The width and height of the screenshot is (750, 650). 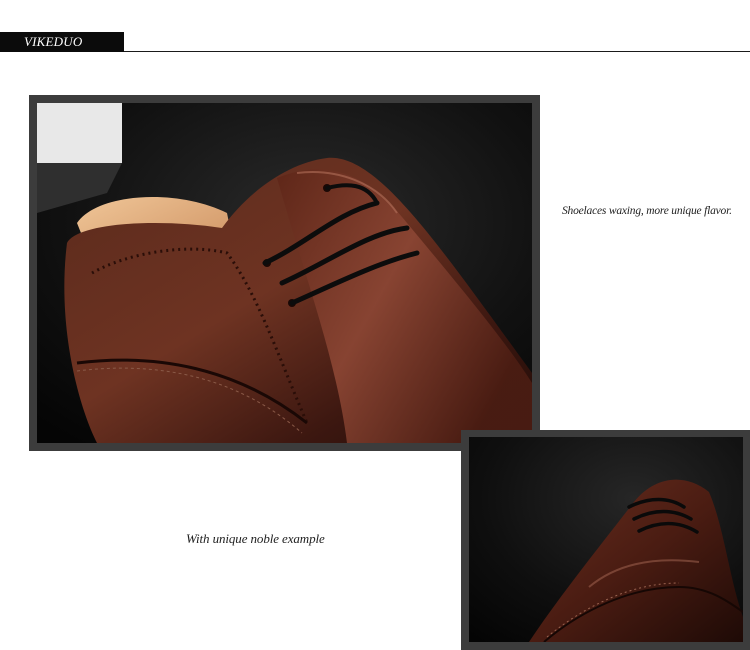 What do you see at coordinates (647, 211) in the screenshot?
I see `caption-shoelaces: Shoelaces waxing, more unique flavor.` at bounding box center [647, 211].